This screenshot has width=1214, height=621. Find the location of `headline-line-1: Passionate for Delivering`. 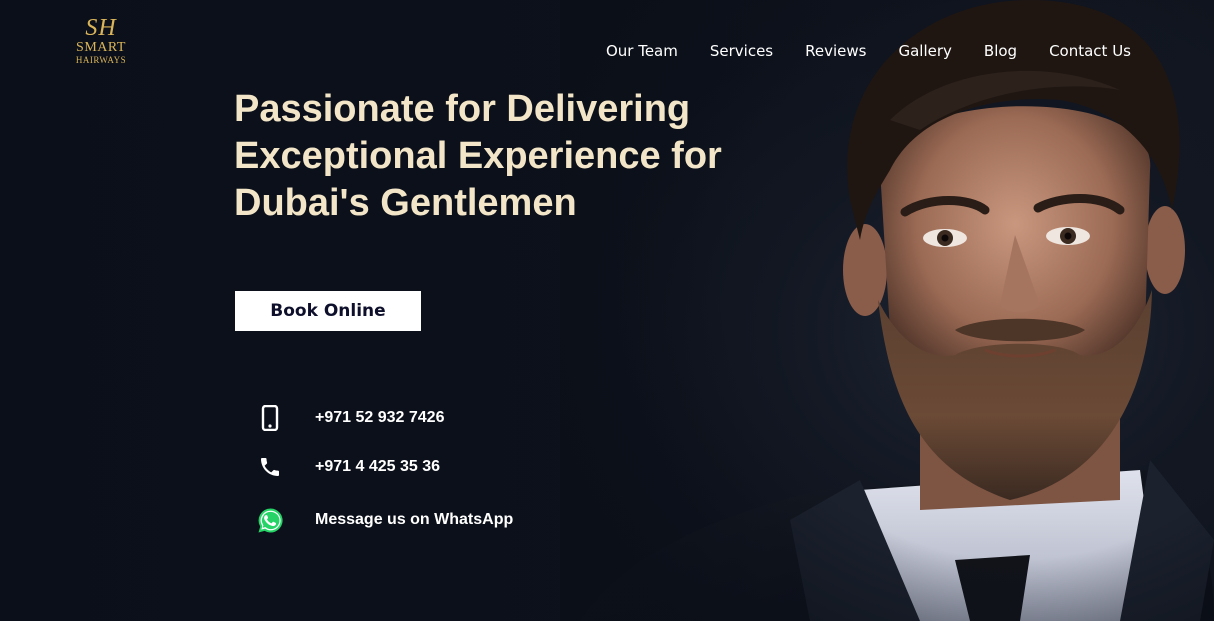

headline-line-1: Passionate for Delivering is located at coordinates (462, 109).